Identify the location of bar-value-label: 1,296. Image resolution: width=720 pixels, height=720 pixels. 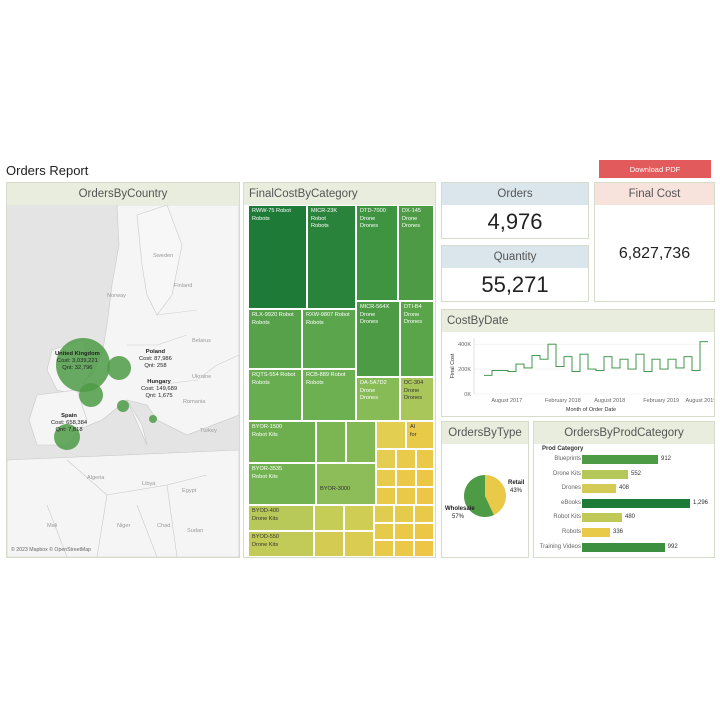
(701, 502).